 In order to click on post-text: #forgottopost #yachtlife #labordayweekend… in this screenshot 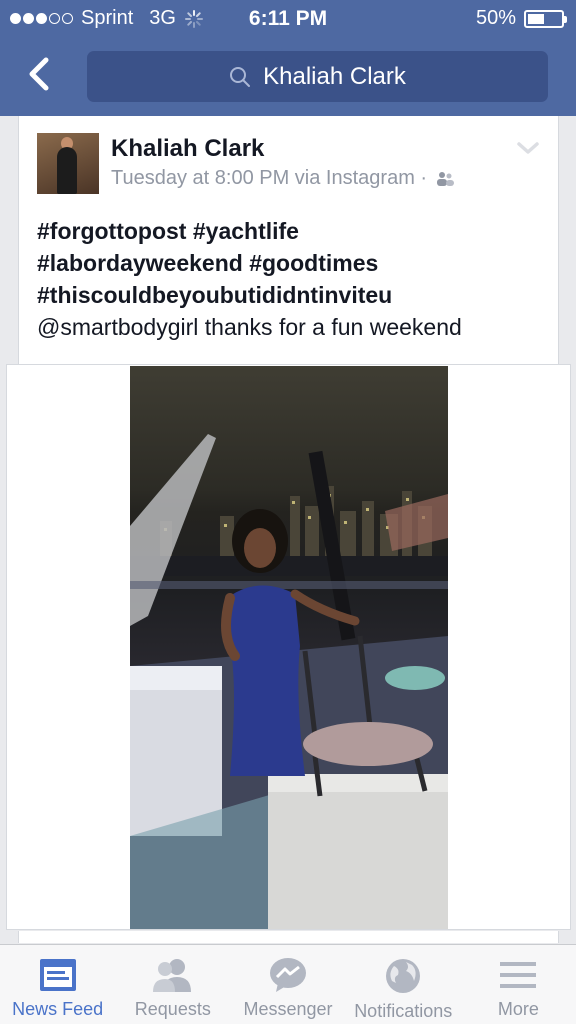, I will do `click(292, 279)`.